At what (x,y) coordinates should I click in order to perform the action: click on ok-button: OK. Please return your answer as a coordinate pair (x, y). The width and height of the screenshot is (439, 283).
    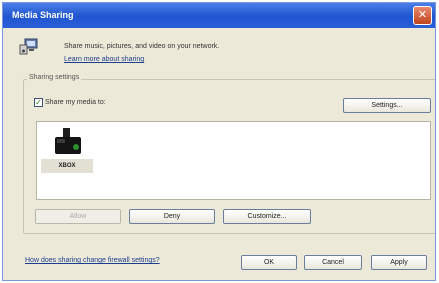
    Looking at the image, I should click on (269, 262).